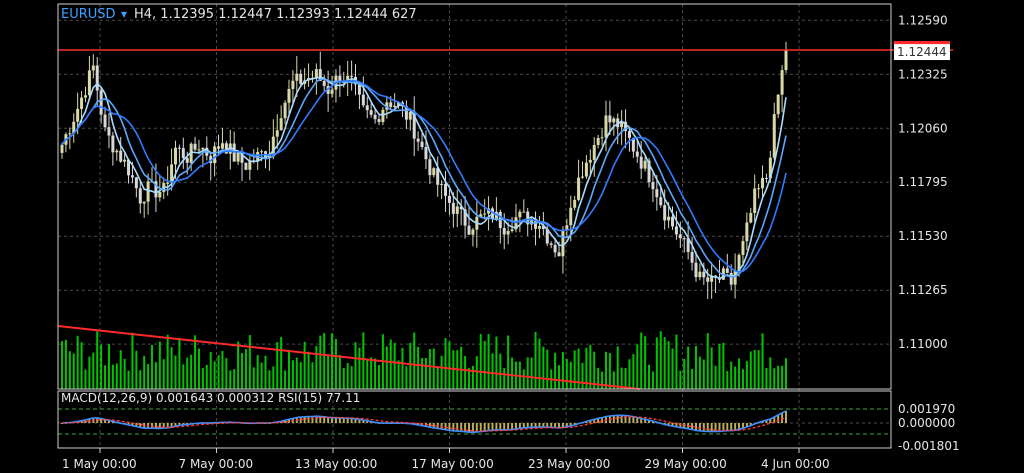 This screenshot has width=1024, height=473. Describe the element at coordinates (124, 14) in the screenshot. I see `symbol-dropdown-icon: ▾` at that location.